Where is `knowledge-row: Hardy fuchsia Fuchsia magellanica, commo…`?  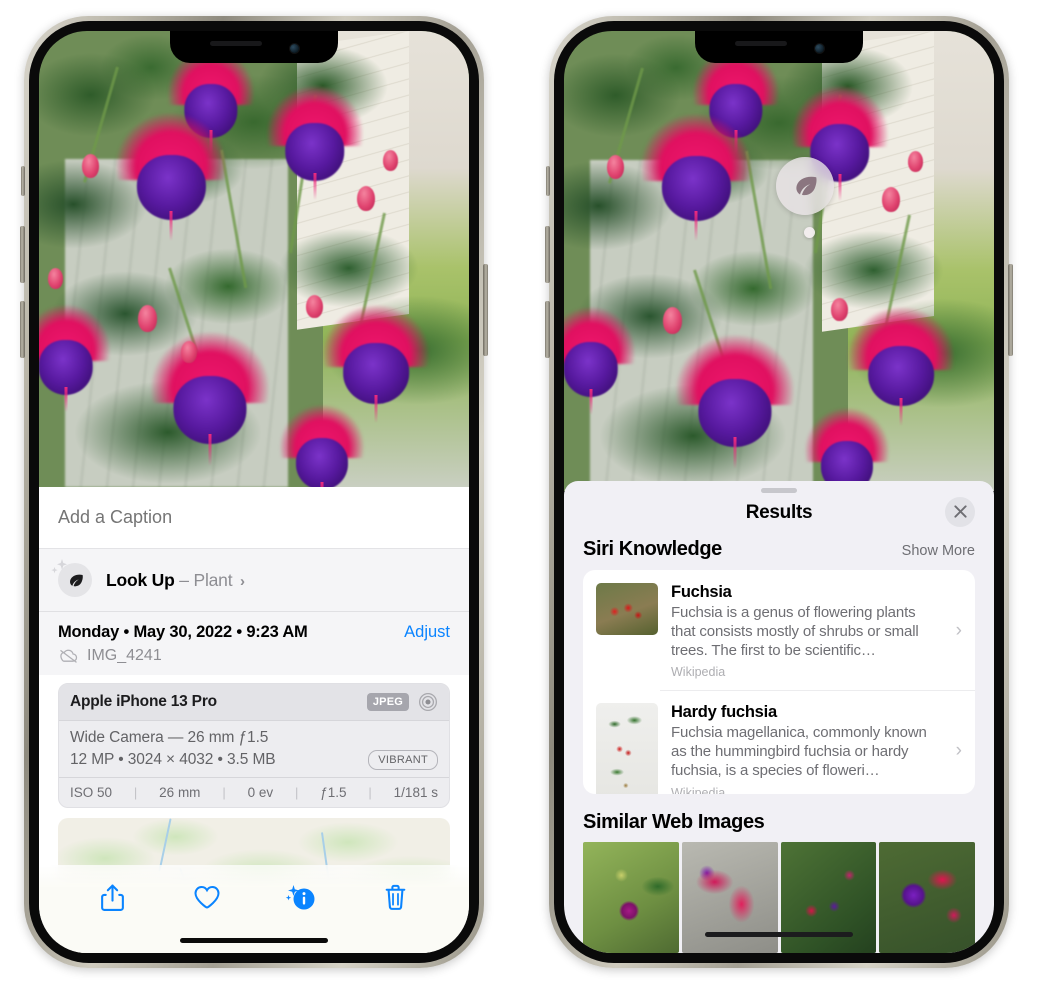 knowledge-row: Hardy fuchsia Fuchsia magellanica, commo… is located at coordinates (779, 742).